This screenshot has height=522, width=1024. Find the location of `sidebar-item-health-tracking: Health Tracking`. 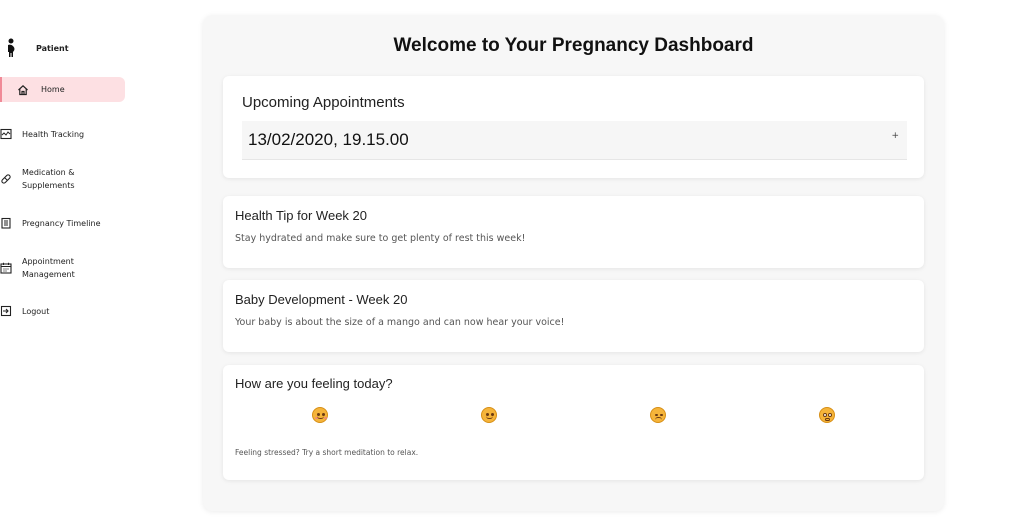

sidebar-item-health-tracking: Health Tracking is located at coordinates (62, 134).